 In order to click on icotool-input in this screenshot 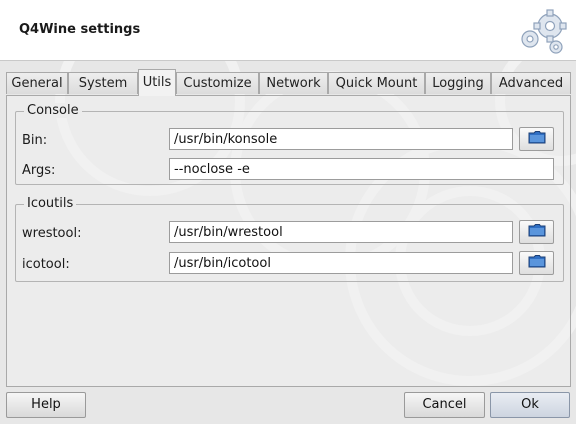, I will do `click(341, 263)`.